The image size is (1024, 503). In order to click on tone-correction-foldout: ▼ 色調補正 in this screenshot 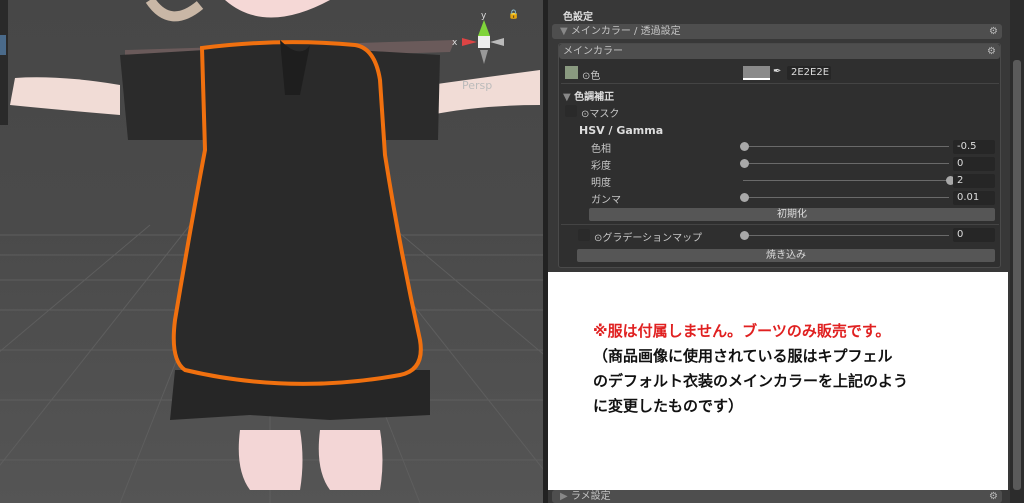, I will do `click(588, 95)`.